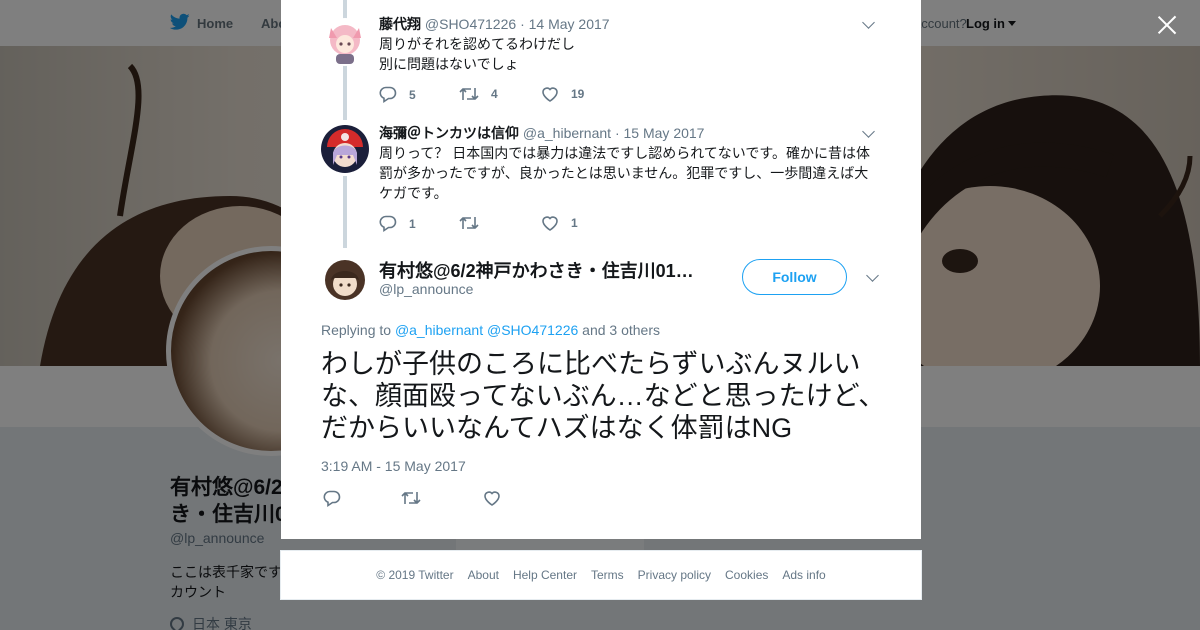 The width and height of the screenshot is (1200, 630). Describe the element at coordinates (397, 223) in the screenshot. I see `reply-action: 1` at that location.